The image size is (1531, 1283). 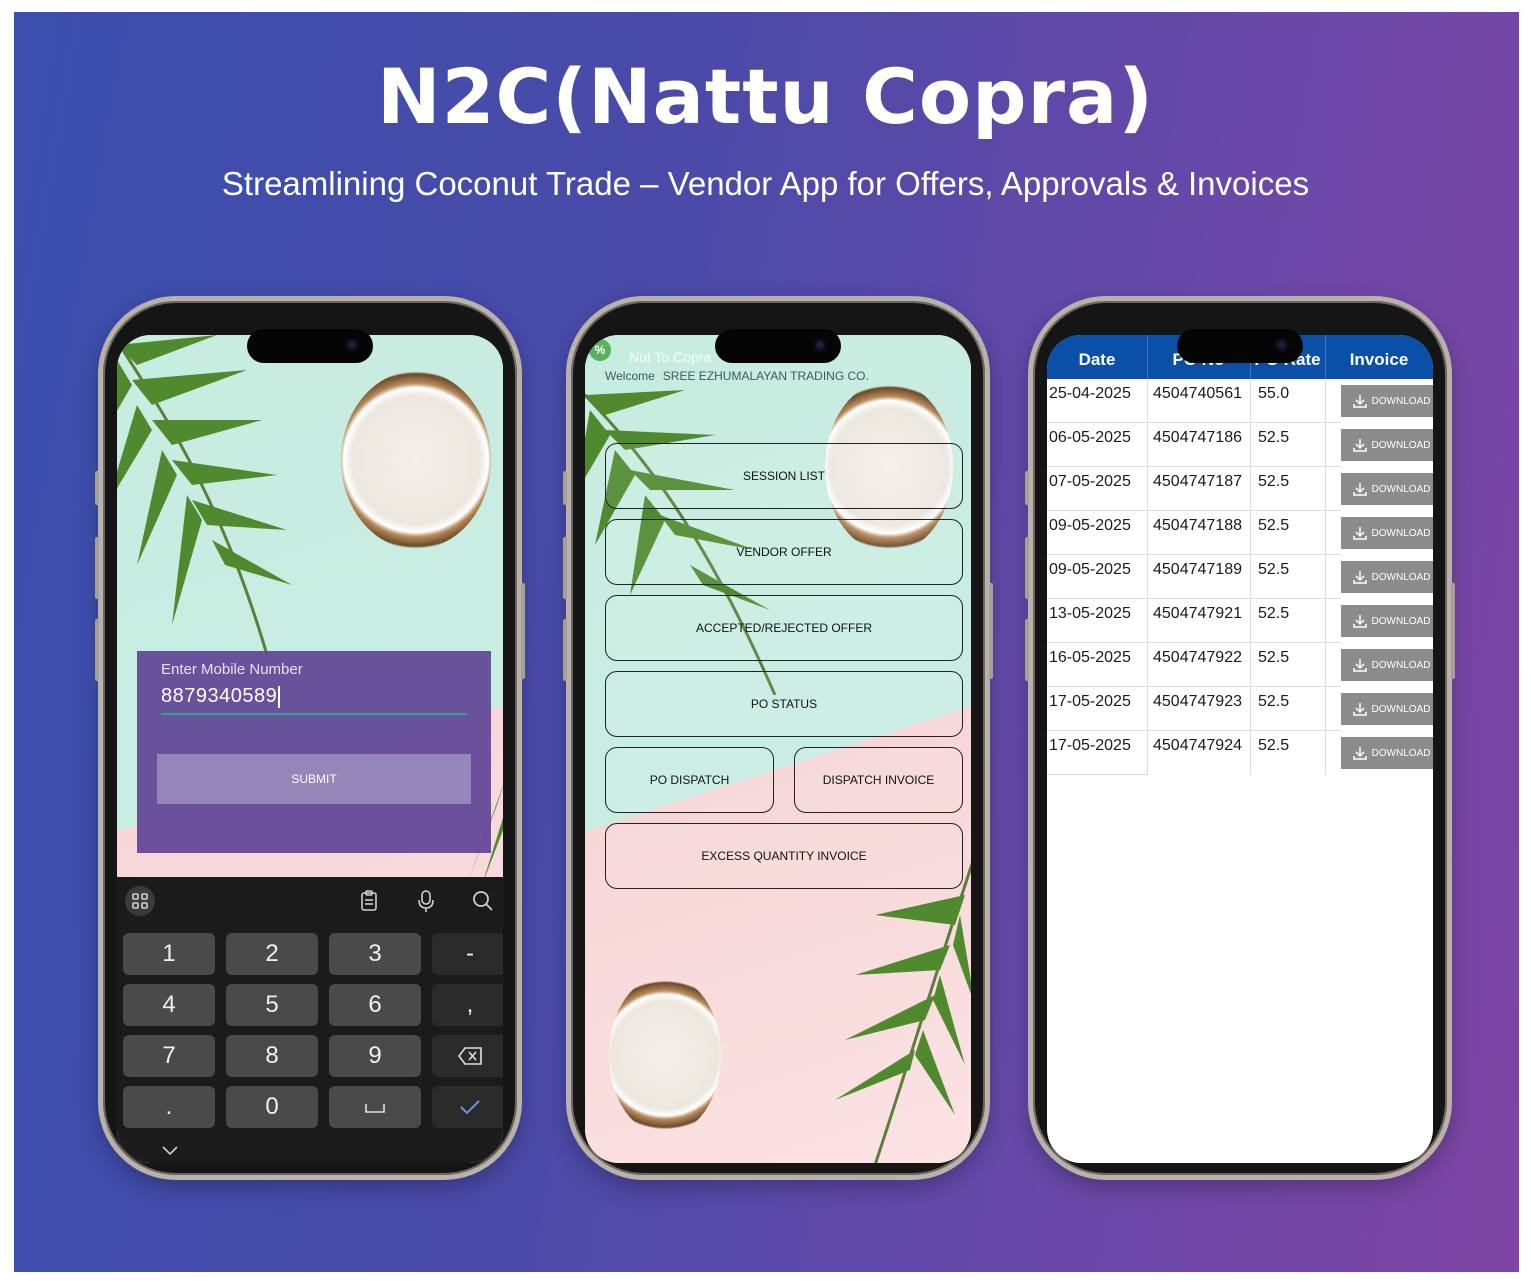 I want to click on done-key, so click(x=467, y=1107).